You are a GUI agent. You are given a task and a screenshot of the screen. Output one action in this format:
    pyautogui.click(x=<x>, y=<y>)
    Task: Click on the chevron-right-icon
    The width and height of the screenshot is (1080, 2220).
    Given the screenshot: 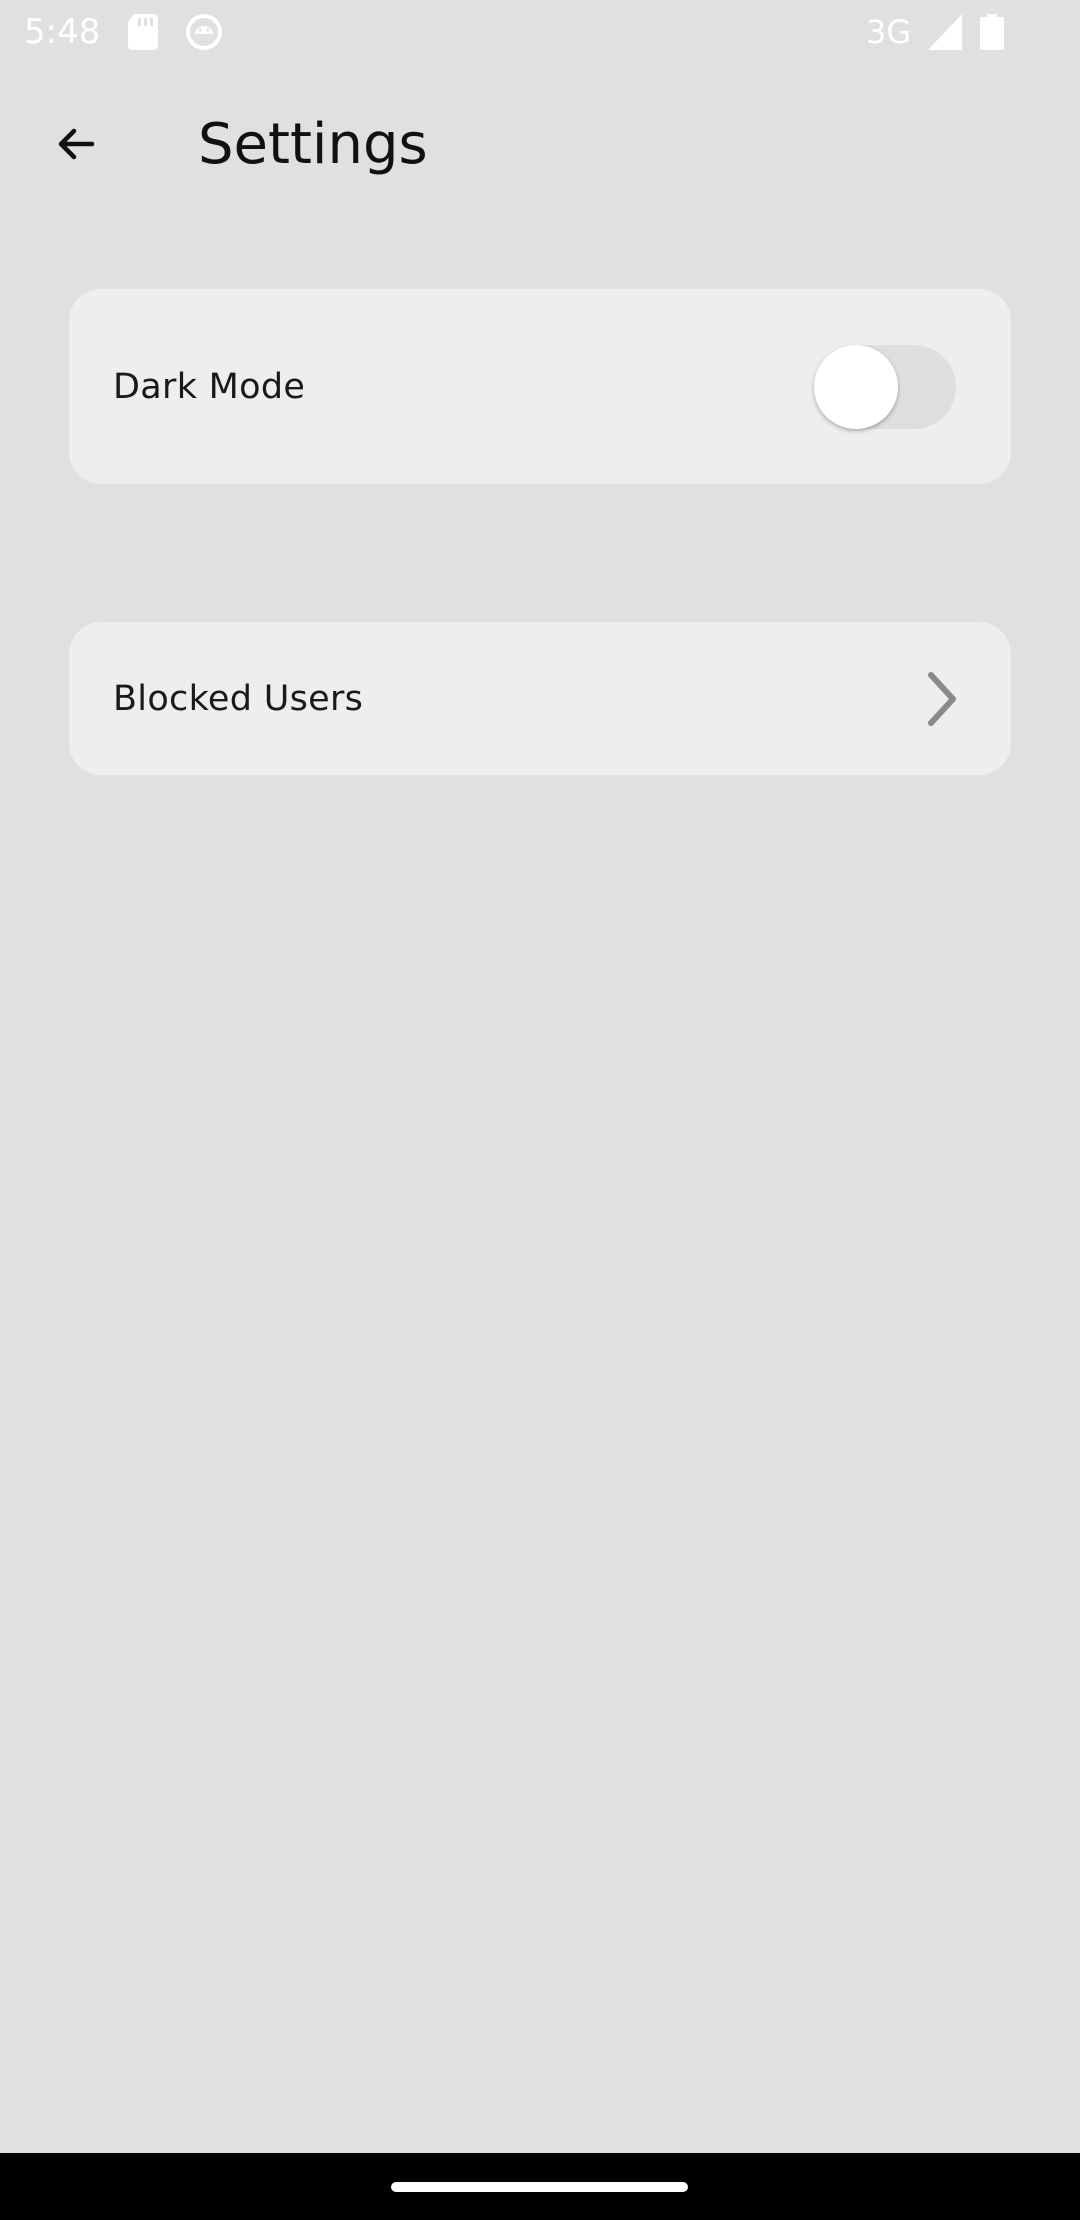 What is the action you would take?
    pyautogui.click(x=941, y=699)
    